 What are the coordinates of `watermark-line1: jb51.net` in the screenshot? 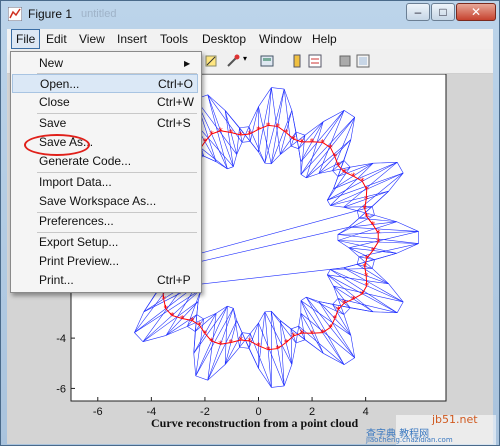 It's located at (455, 419).